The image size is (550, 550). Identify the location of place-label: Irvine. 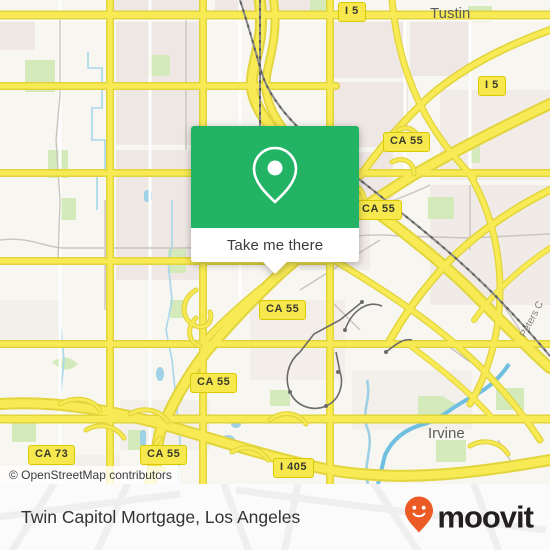
(446, 433).